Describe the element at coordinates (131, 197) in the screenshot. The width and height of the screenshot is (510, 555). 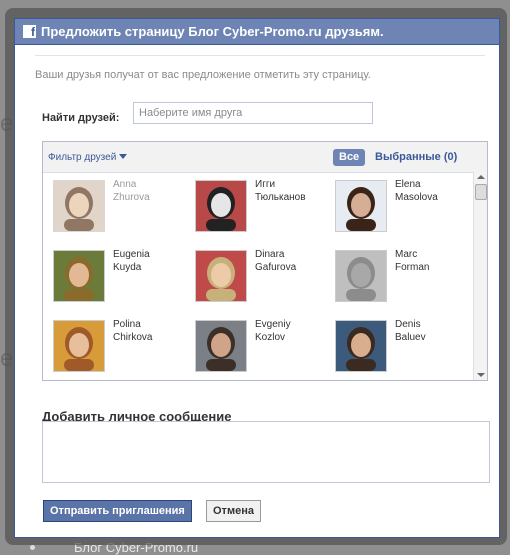
I see `friend-last-name: Zhurova` at that location.